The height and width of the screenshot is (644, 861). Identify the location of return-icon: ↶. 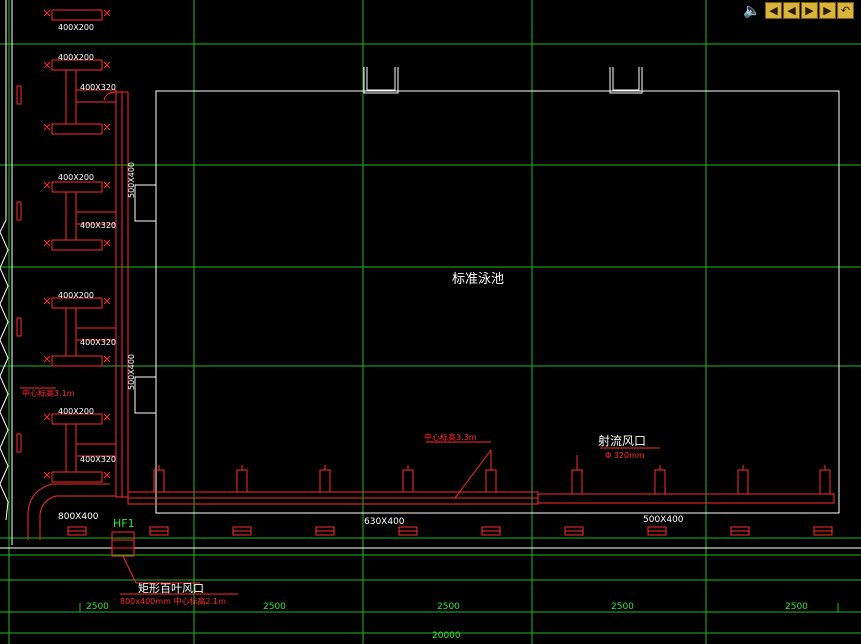
(845, 10).